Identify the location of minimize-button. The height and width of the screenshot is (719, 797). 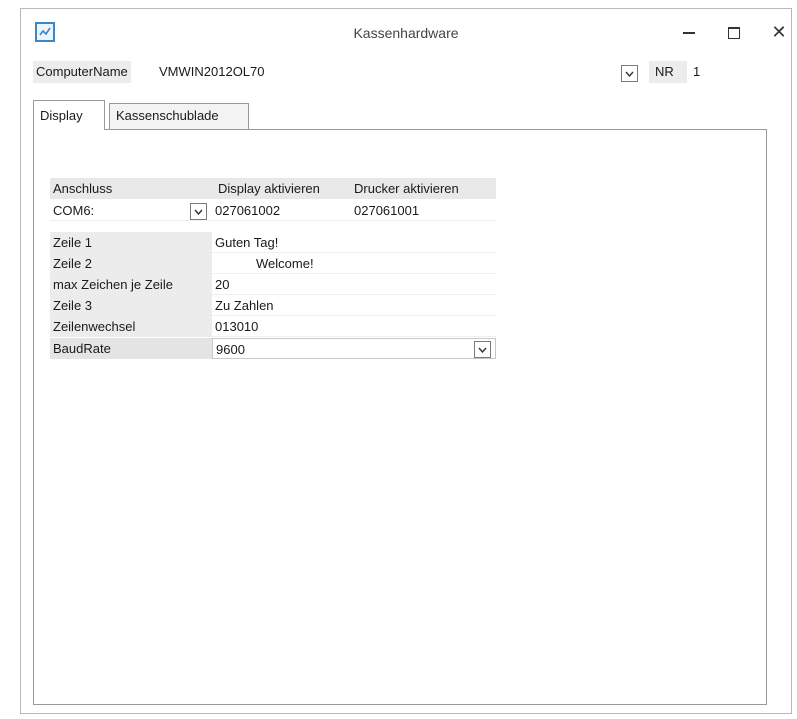
(689, 32).